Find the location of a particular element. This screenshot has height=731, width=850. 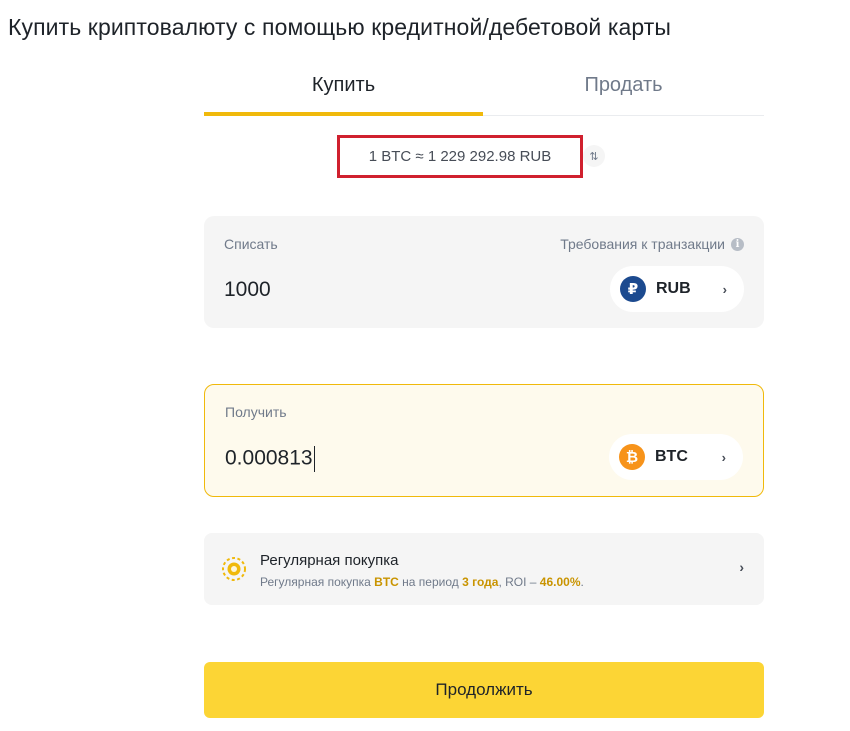

spend-amount-input: 1000 is located at coordinates (247, 290).